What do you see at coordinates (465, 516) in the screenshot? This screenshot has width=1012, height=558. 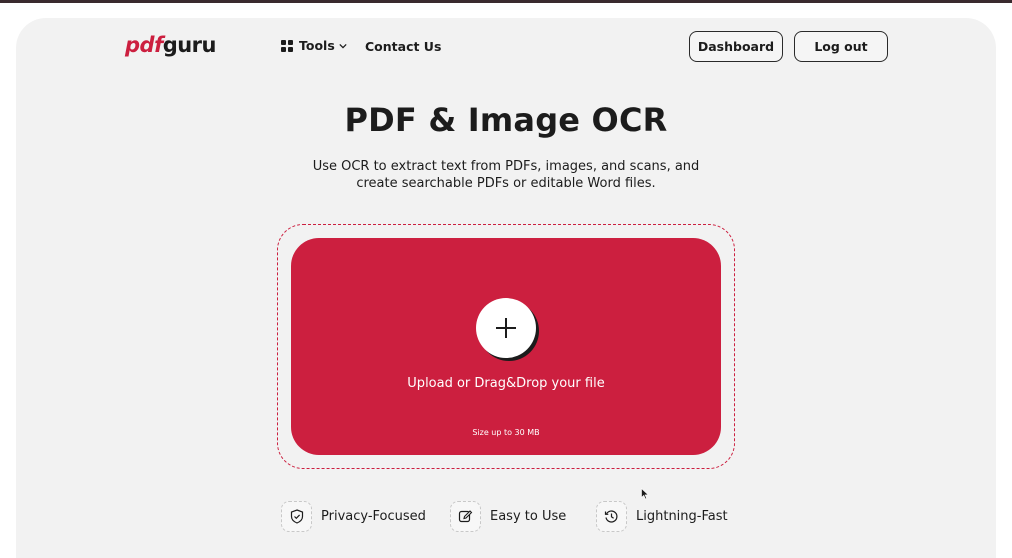 I see `edit-icon` at bounding box center [465, 516].